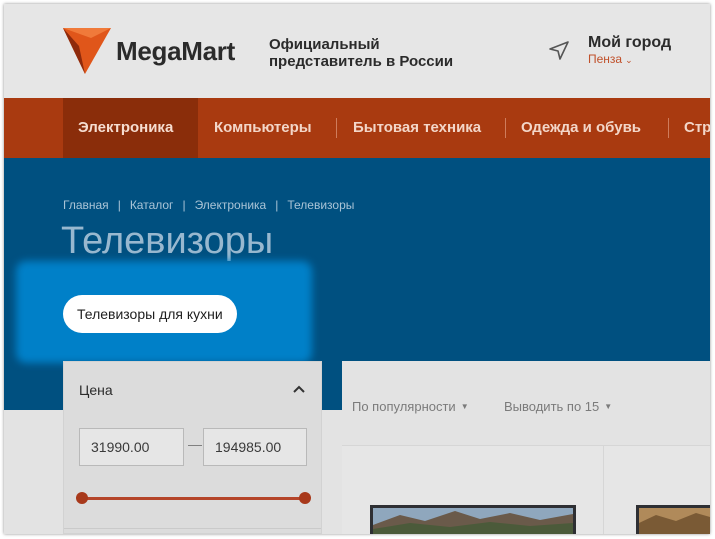 The height and width of the screenshot is (539, 715). I want to click on price-max-input, so click(255, 447).